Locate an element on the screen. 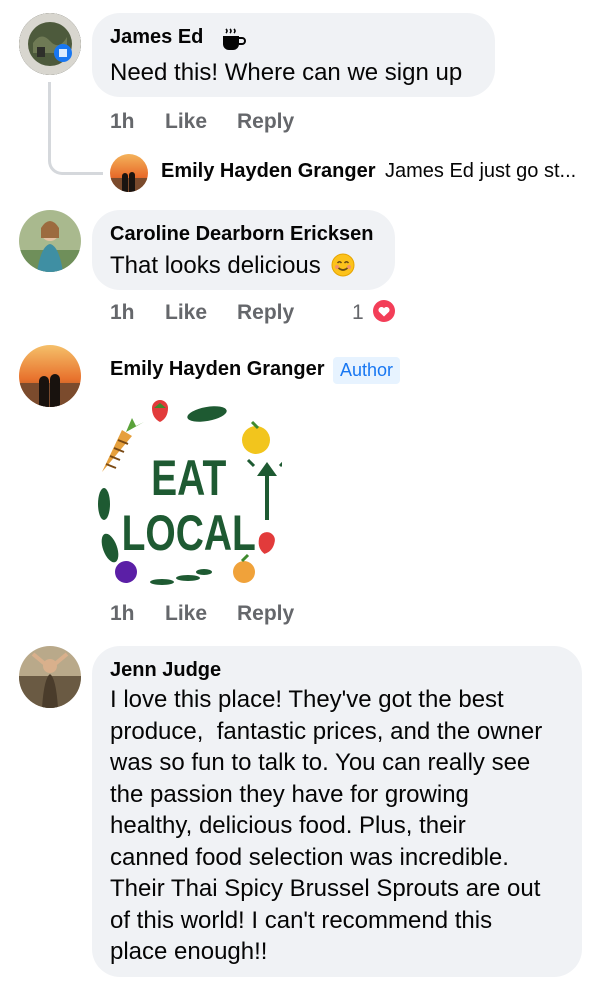 This screenshot has height=983, width=601. svg-text: LOCAL is located at coordinates (189, 532).